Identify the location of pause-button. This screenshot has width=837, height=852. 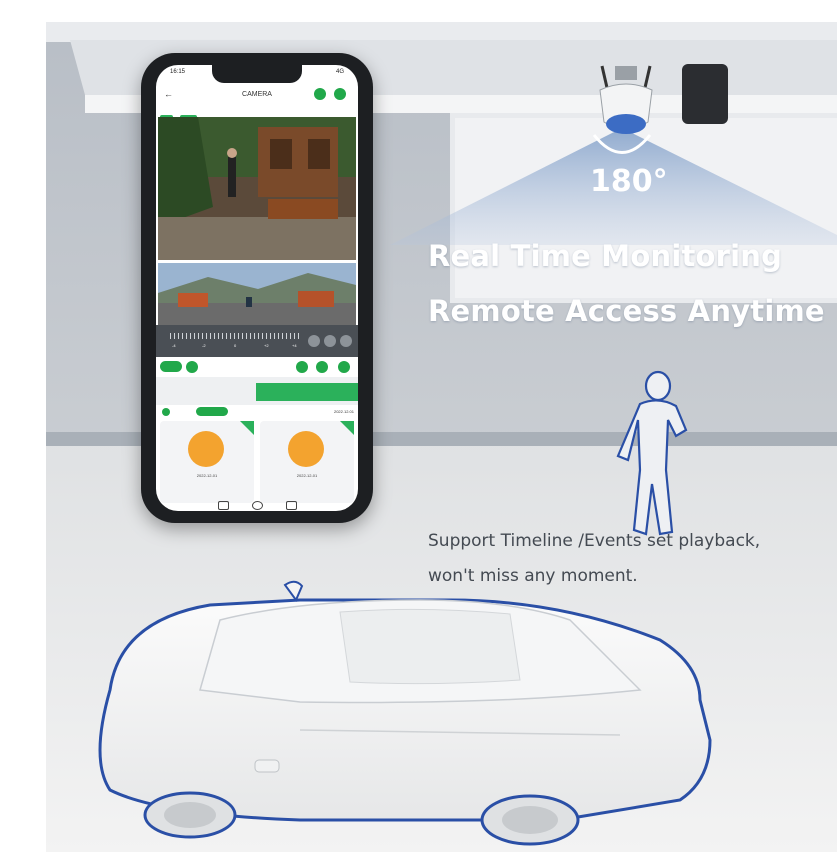
(330, 341).